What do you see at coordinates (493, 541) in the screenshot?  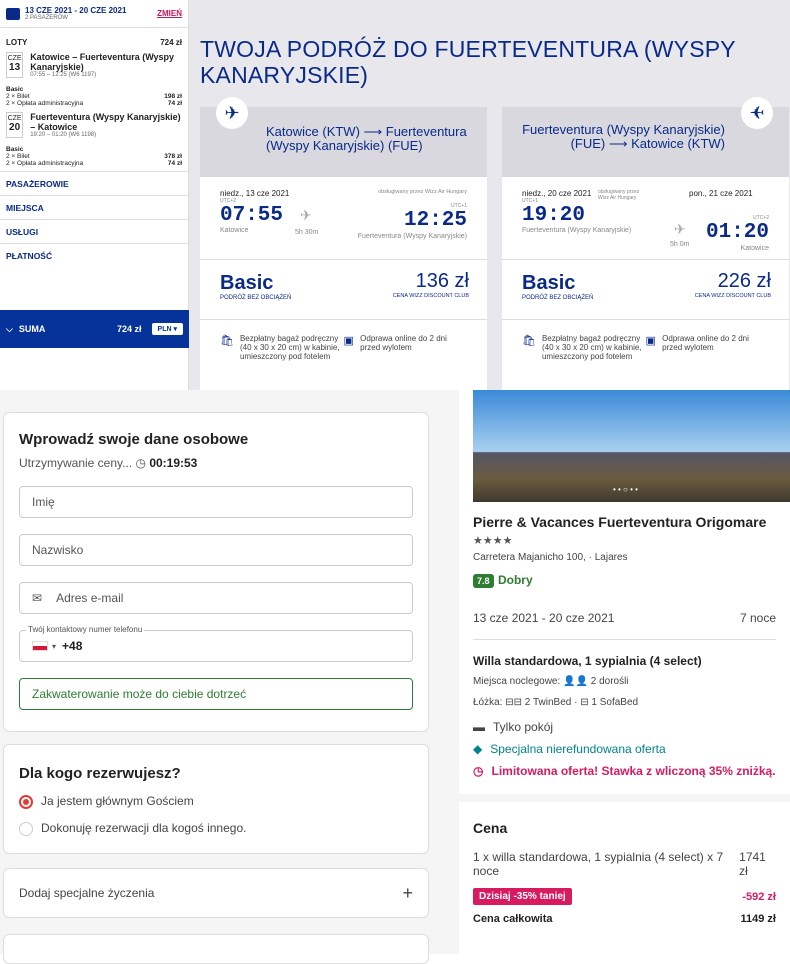 I see `star-rating: ★★★★` at bounding box center [493, 541].